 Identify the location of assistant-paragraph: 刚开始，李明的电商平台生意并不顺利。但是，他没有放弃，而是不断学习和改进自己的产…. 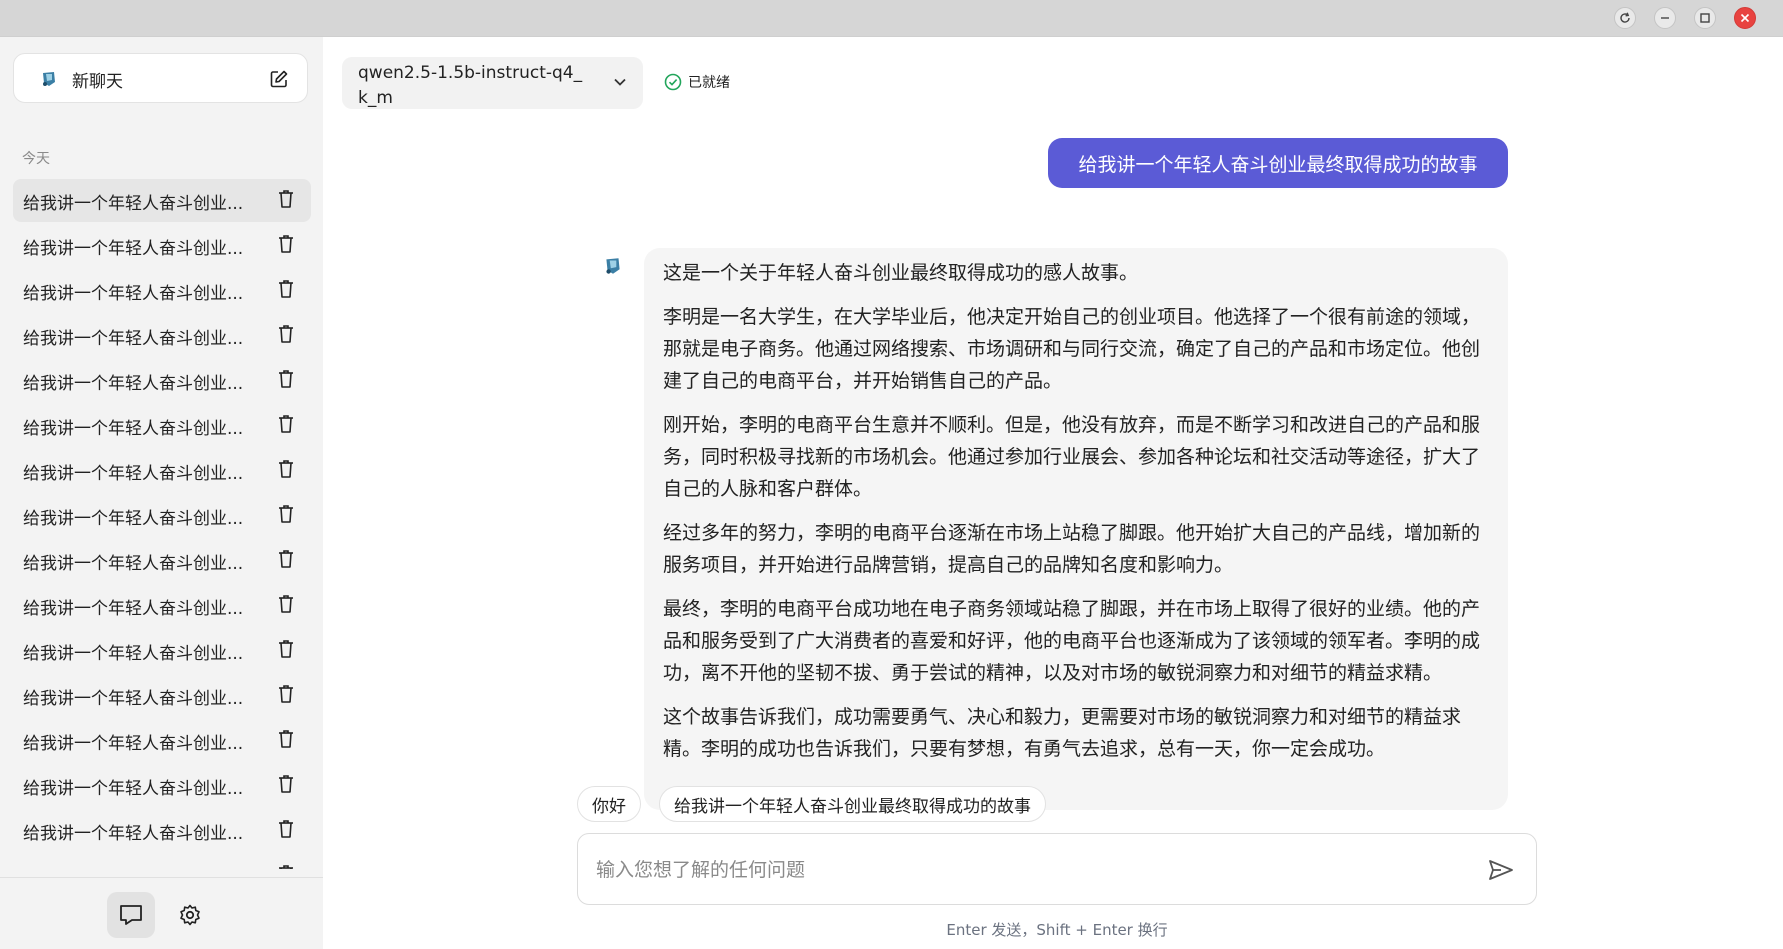
(1072, 457).